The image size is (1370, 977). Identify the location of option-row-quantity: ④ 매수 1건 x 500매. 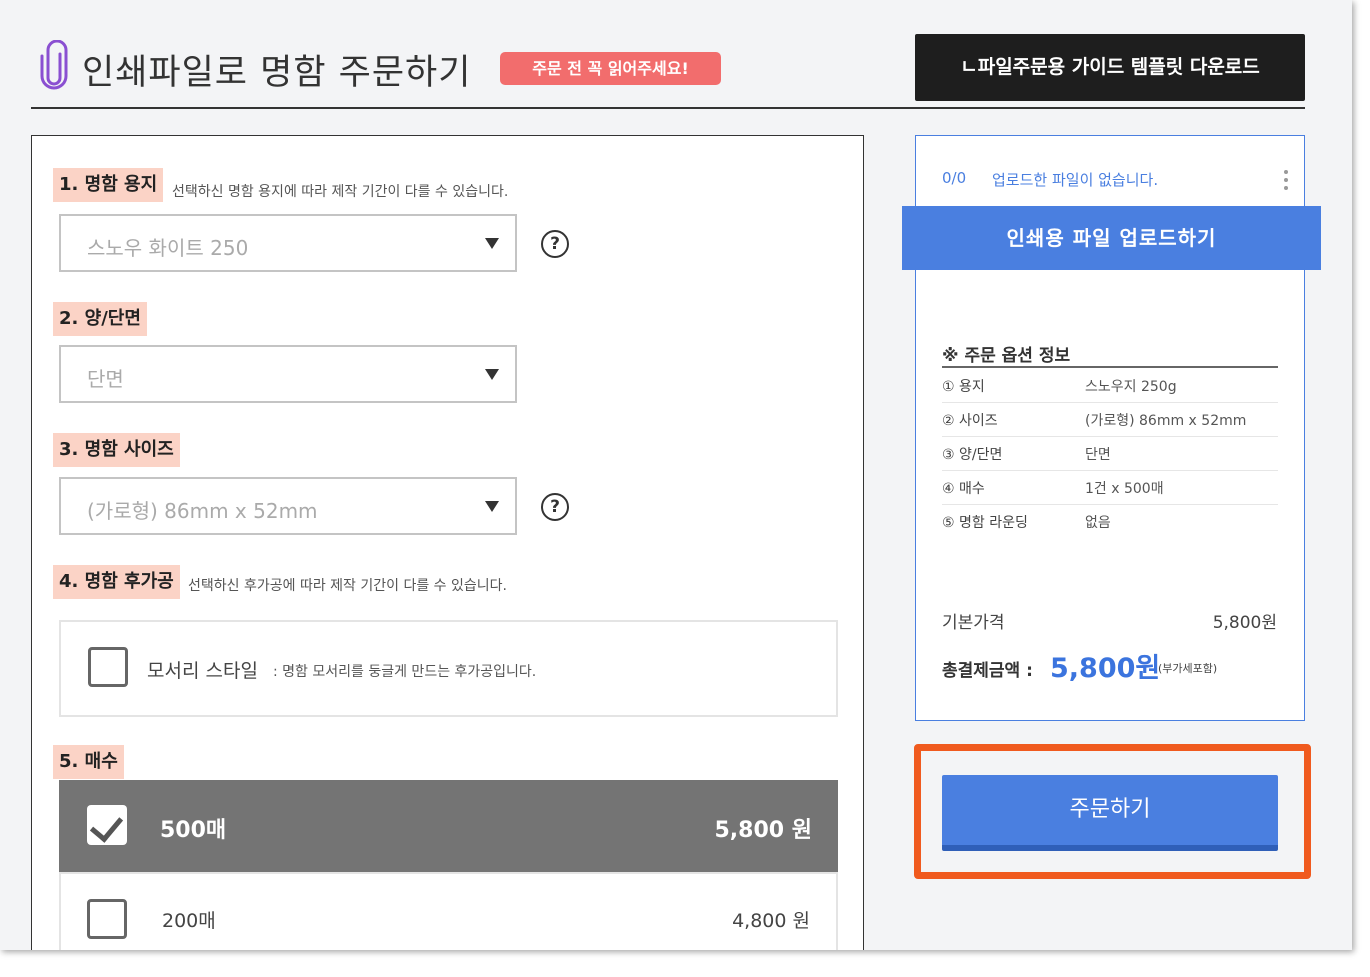
(1110, 488).